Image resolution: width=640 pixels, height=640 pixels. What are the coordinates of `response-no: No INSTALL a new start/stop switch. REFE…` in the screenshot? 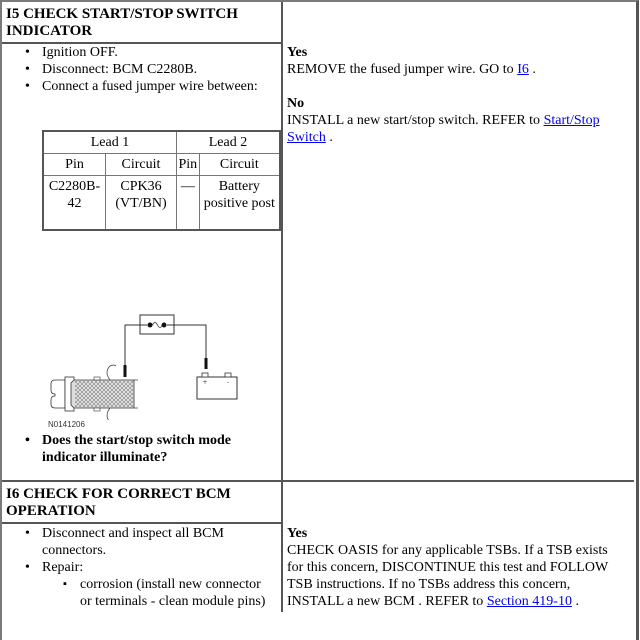 It's located at (460, 120).